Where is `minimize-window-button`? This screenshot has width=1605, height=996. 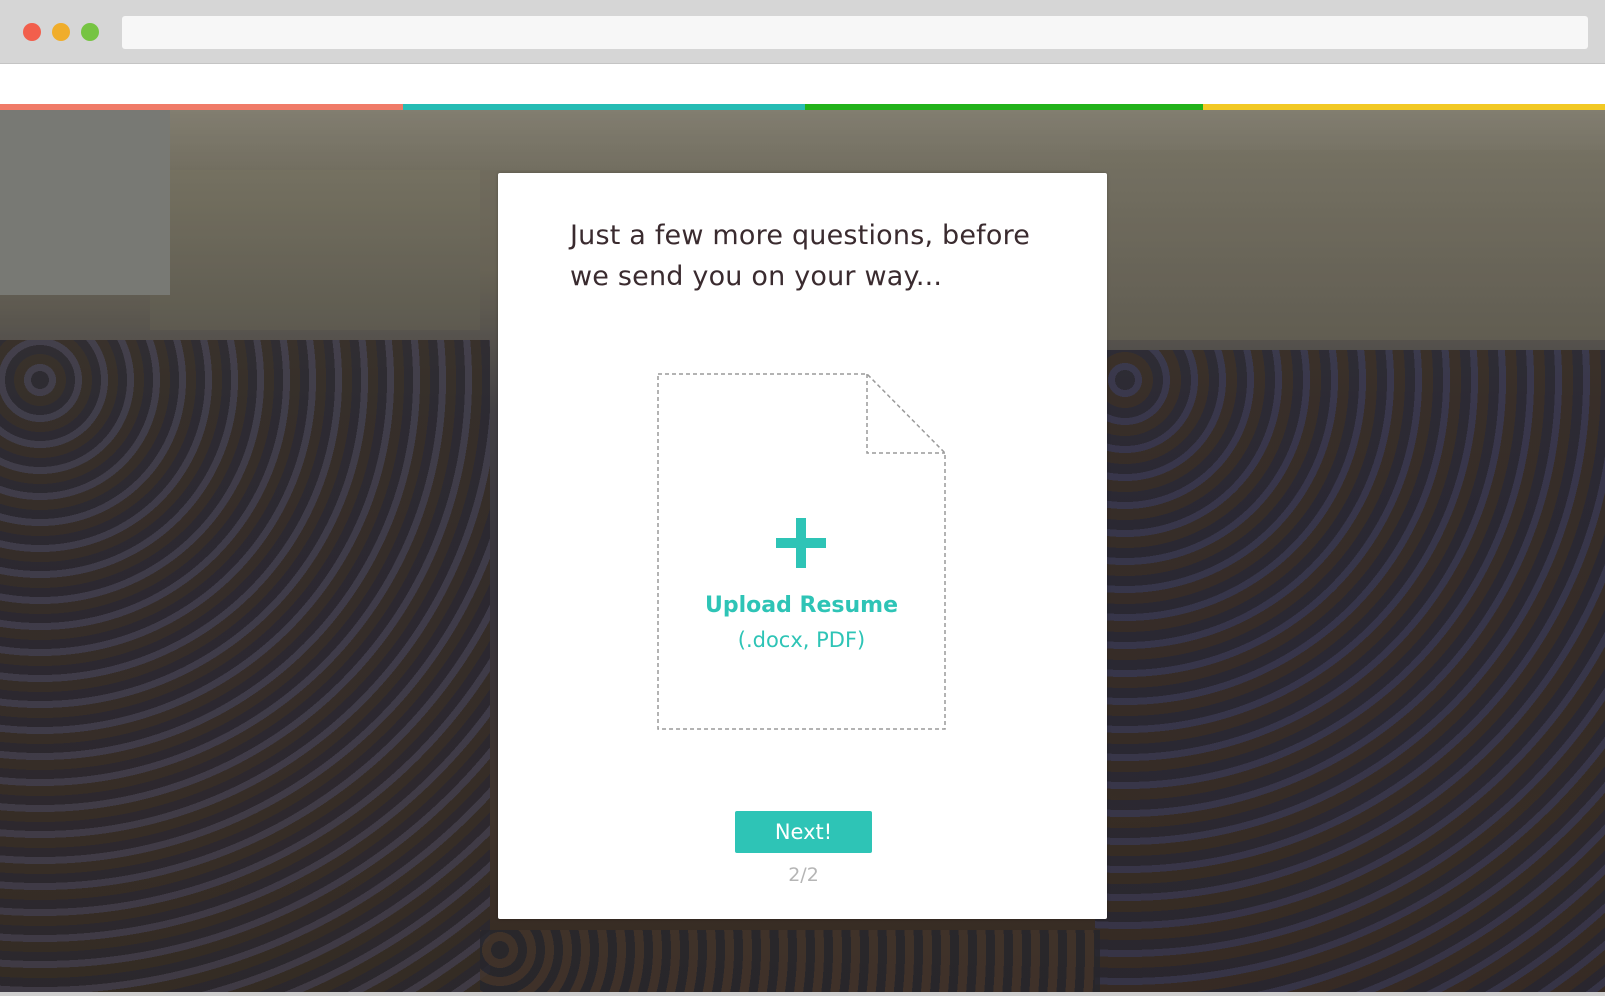
minimize-window-button is located at coordinates (61, 32).